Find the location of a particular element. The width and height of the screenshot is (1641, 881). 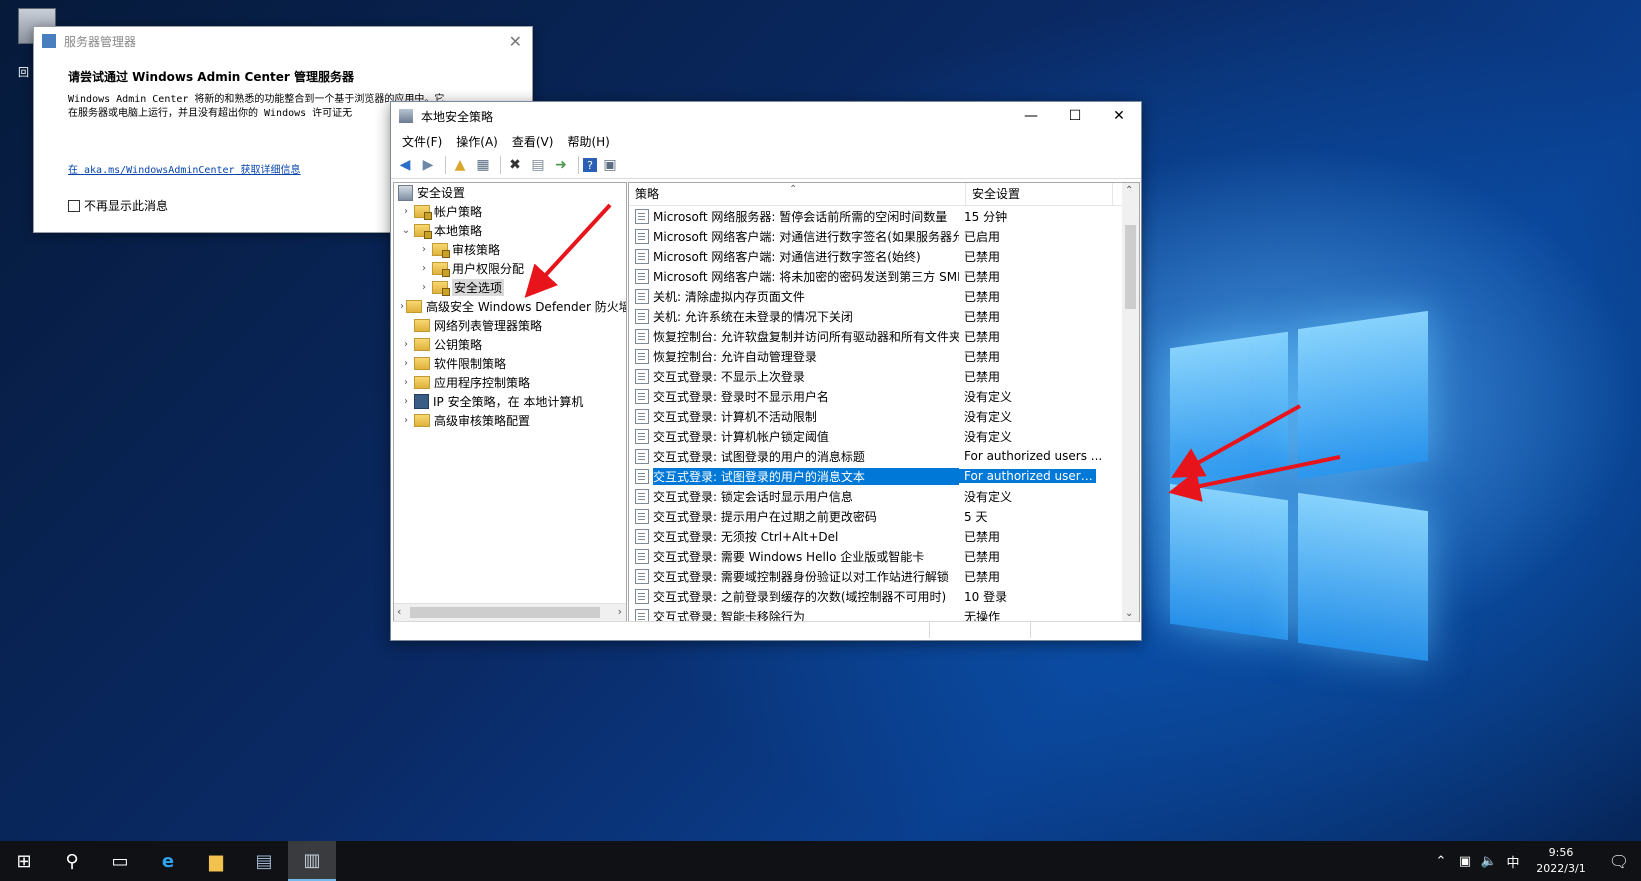

policy-cell: 交互式登录: 需要 Windows Hello 企业版或智能卡 is located at coordinates (794, 556).